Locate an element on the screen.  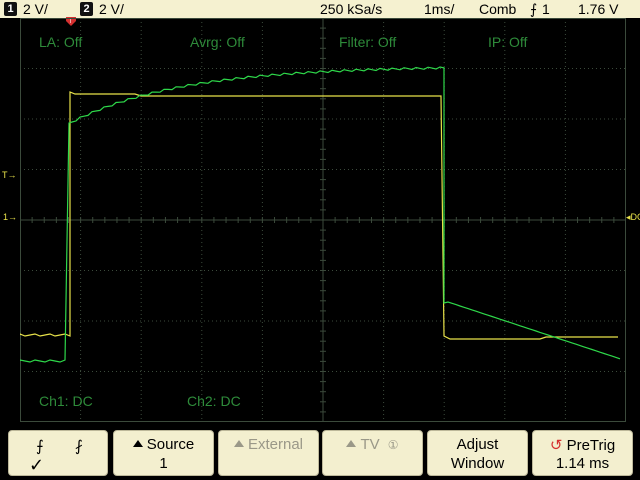
trigger-level-marker-letter: T is located at coordinates (5, 175).